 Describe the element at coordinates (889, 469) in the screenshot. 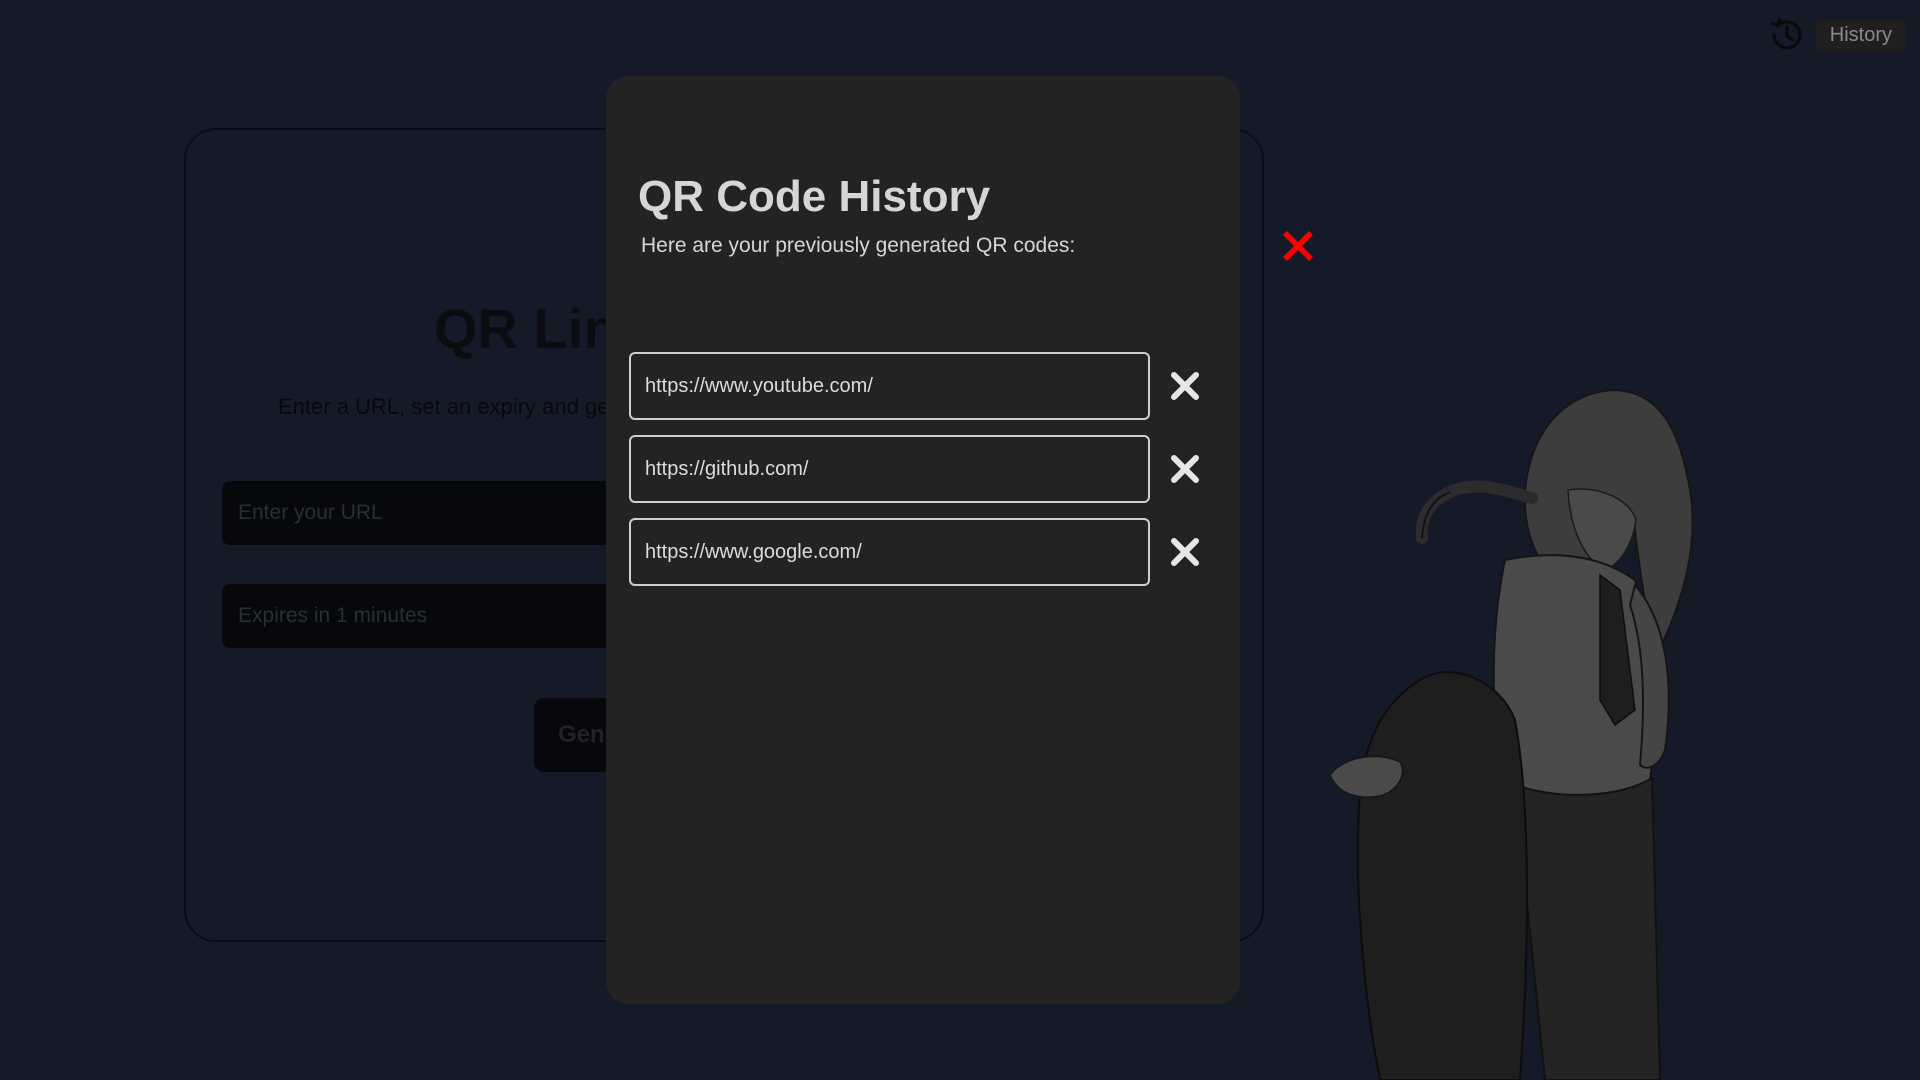

I see `history-url-field: https://github.com/` at that location.